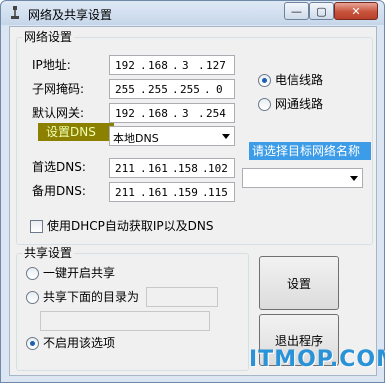 This screenshot has height=383, width=385. I want to click on maximize-button: ▢, so click(321, 11).